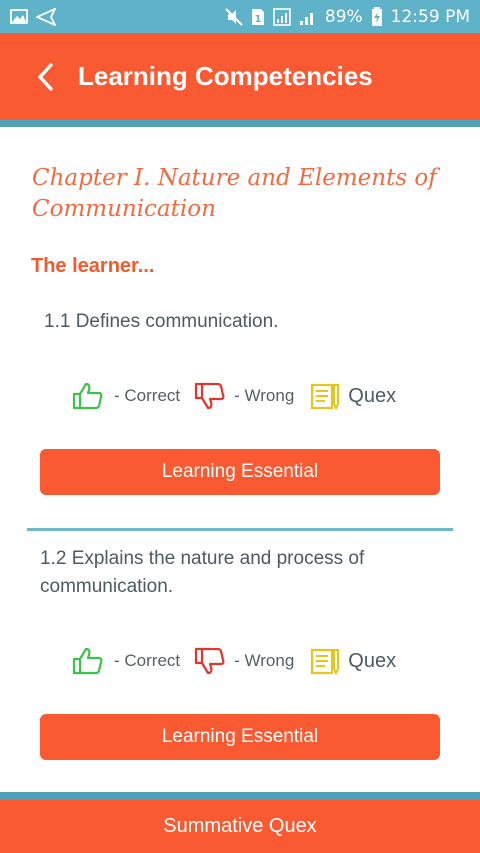 This screenshot has height=853, width=480. I want to click on clock: 12:59 PM, so click(430, 16).